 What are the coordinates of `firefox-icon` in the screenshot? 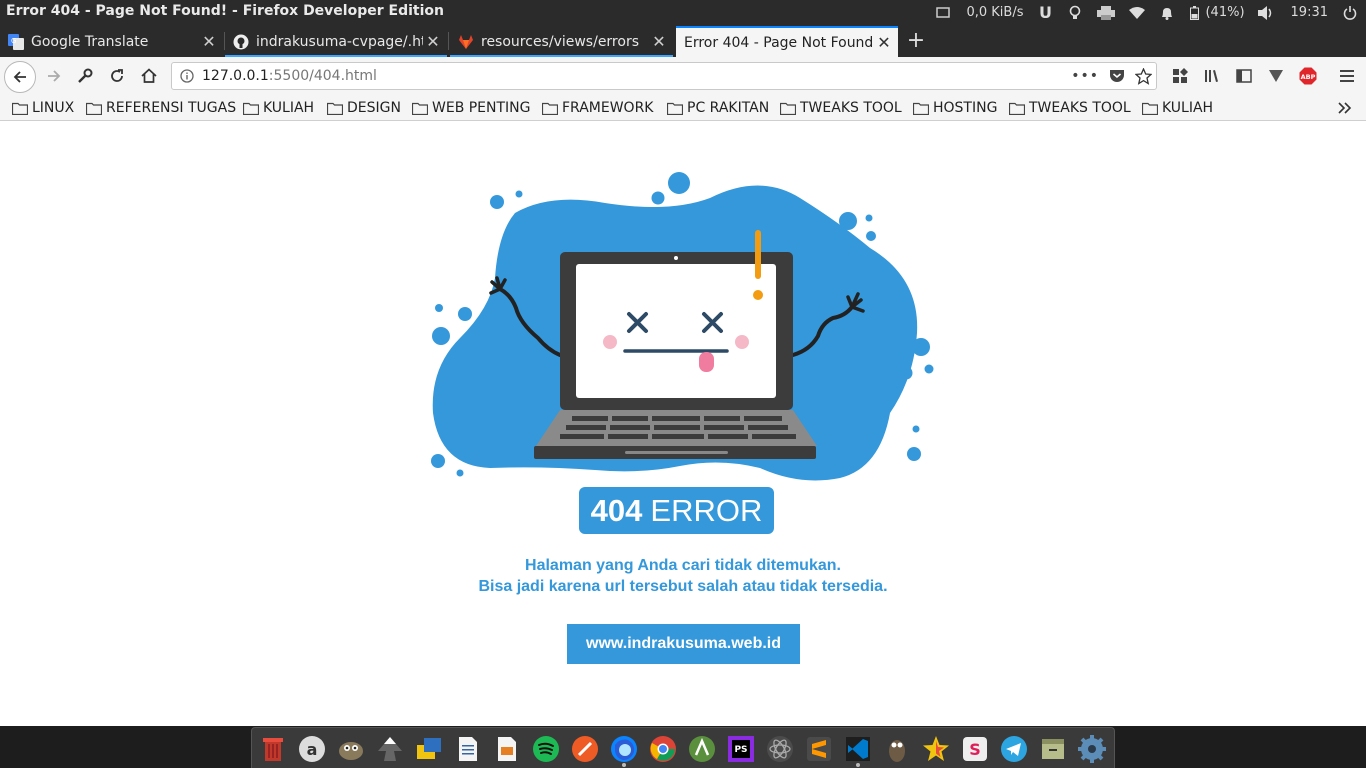 It's located at (624, 749).